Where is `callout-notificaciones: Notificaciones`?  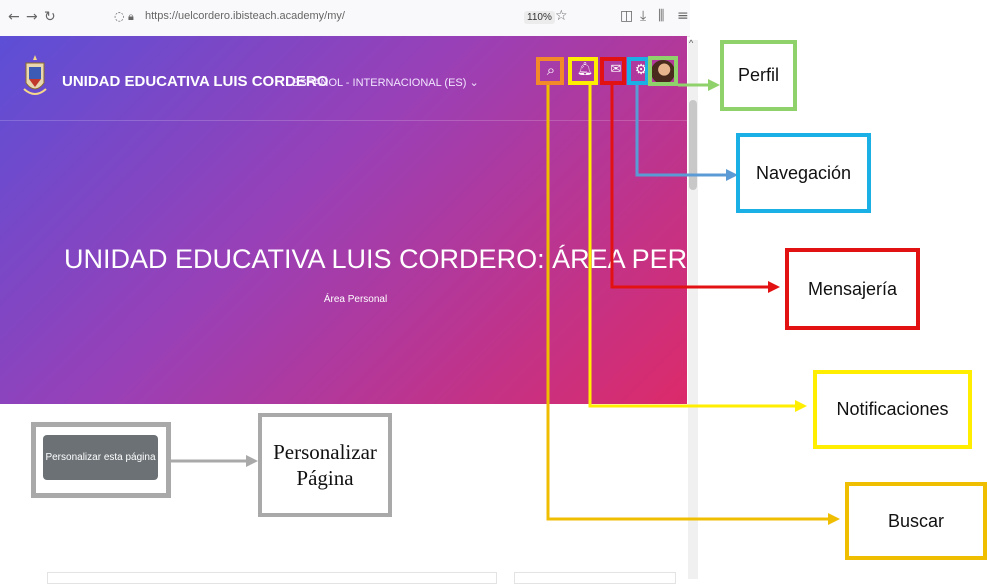
callout-notificaciones: Notificaciones is located at coordinates (892, 409).